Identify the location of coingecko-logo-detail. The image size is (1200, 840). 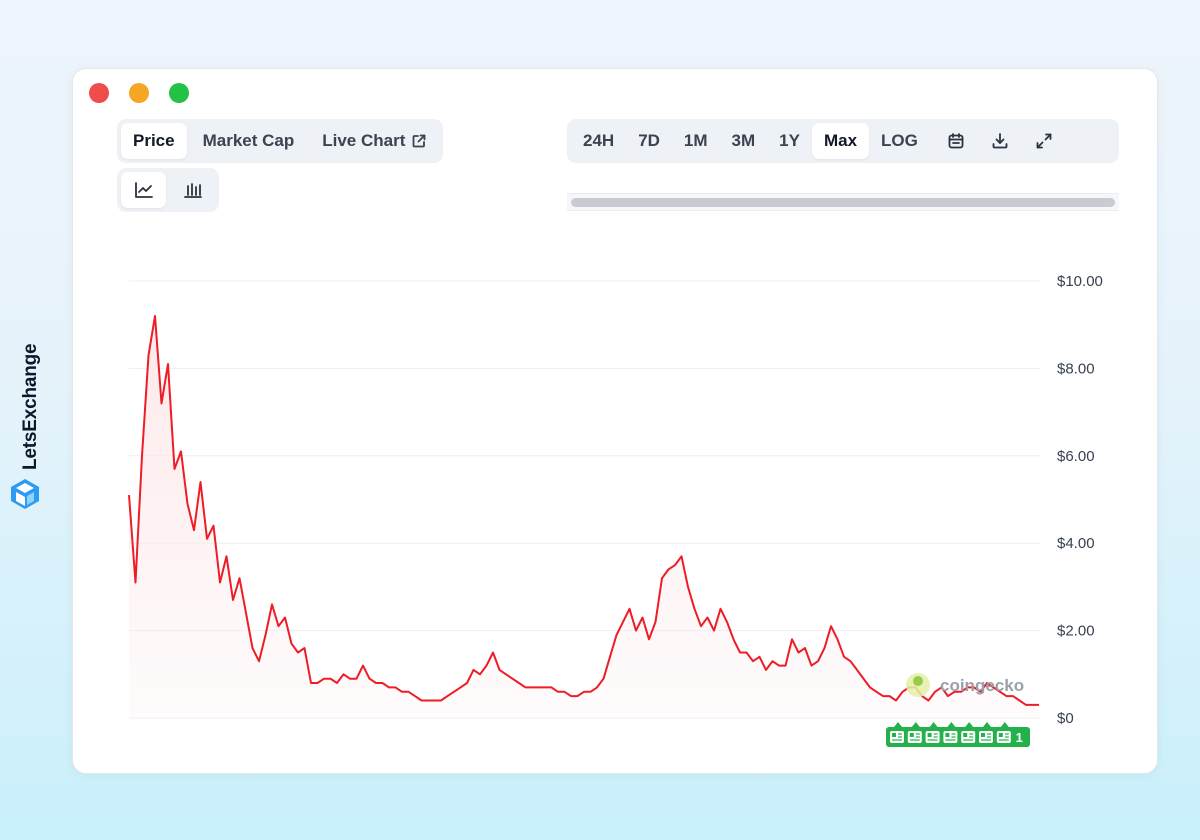
(918, 681).